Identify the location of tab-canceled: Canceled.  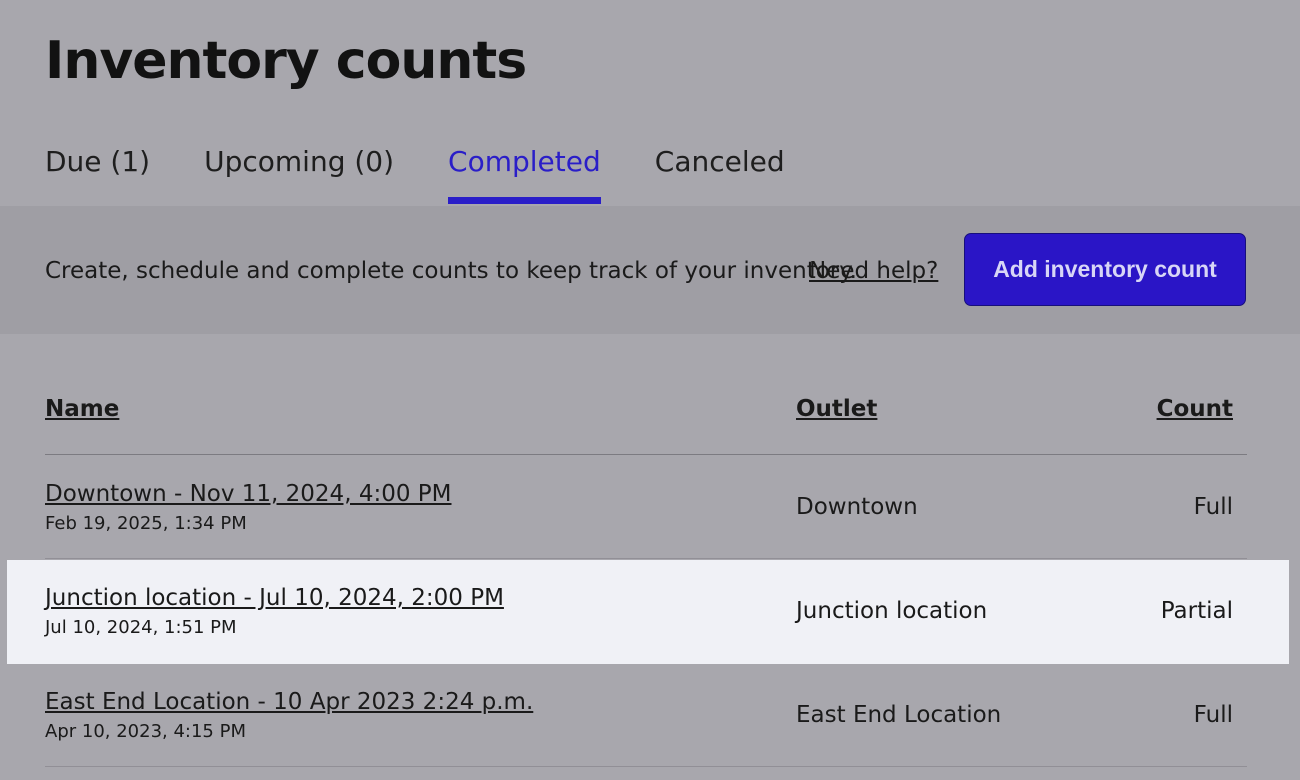
(720, 173).